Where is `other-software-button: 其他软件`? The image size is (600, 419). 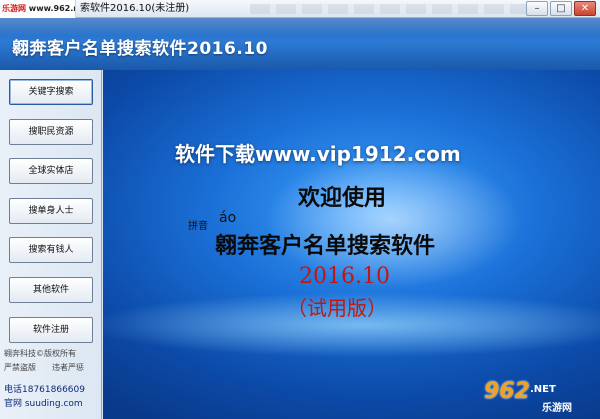
other-software-button: 其他软件 is located at coordinates (51, 290).